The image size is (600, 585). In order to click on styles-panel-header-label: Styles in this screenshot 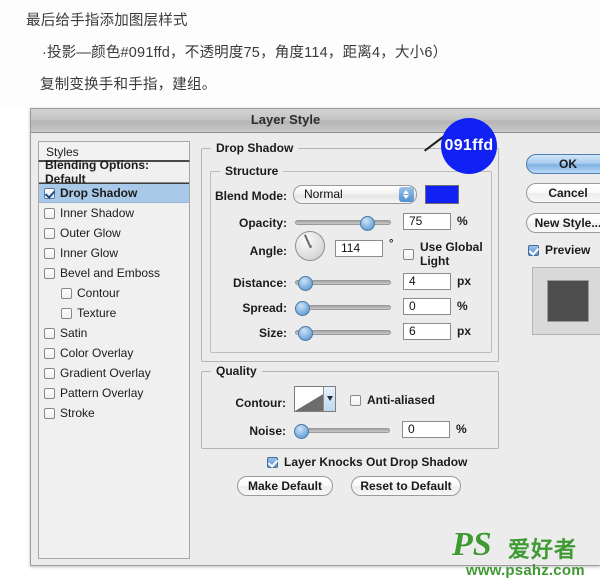, I will do `click(62, 152)`.